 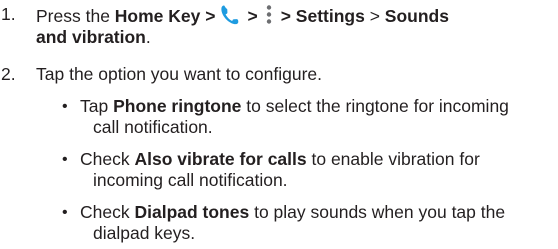 I want to click on bullet-2-verb: Check, so click(x=107, y=159).